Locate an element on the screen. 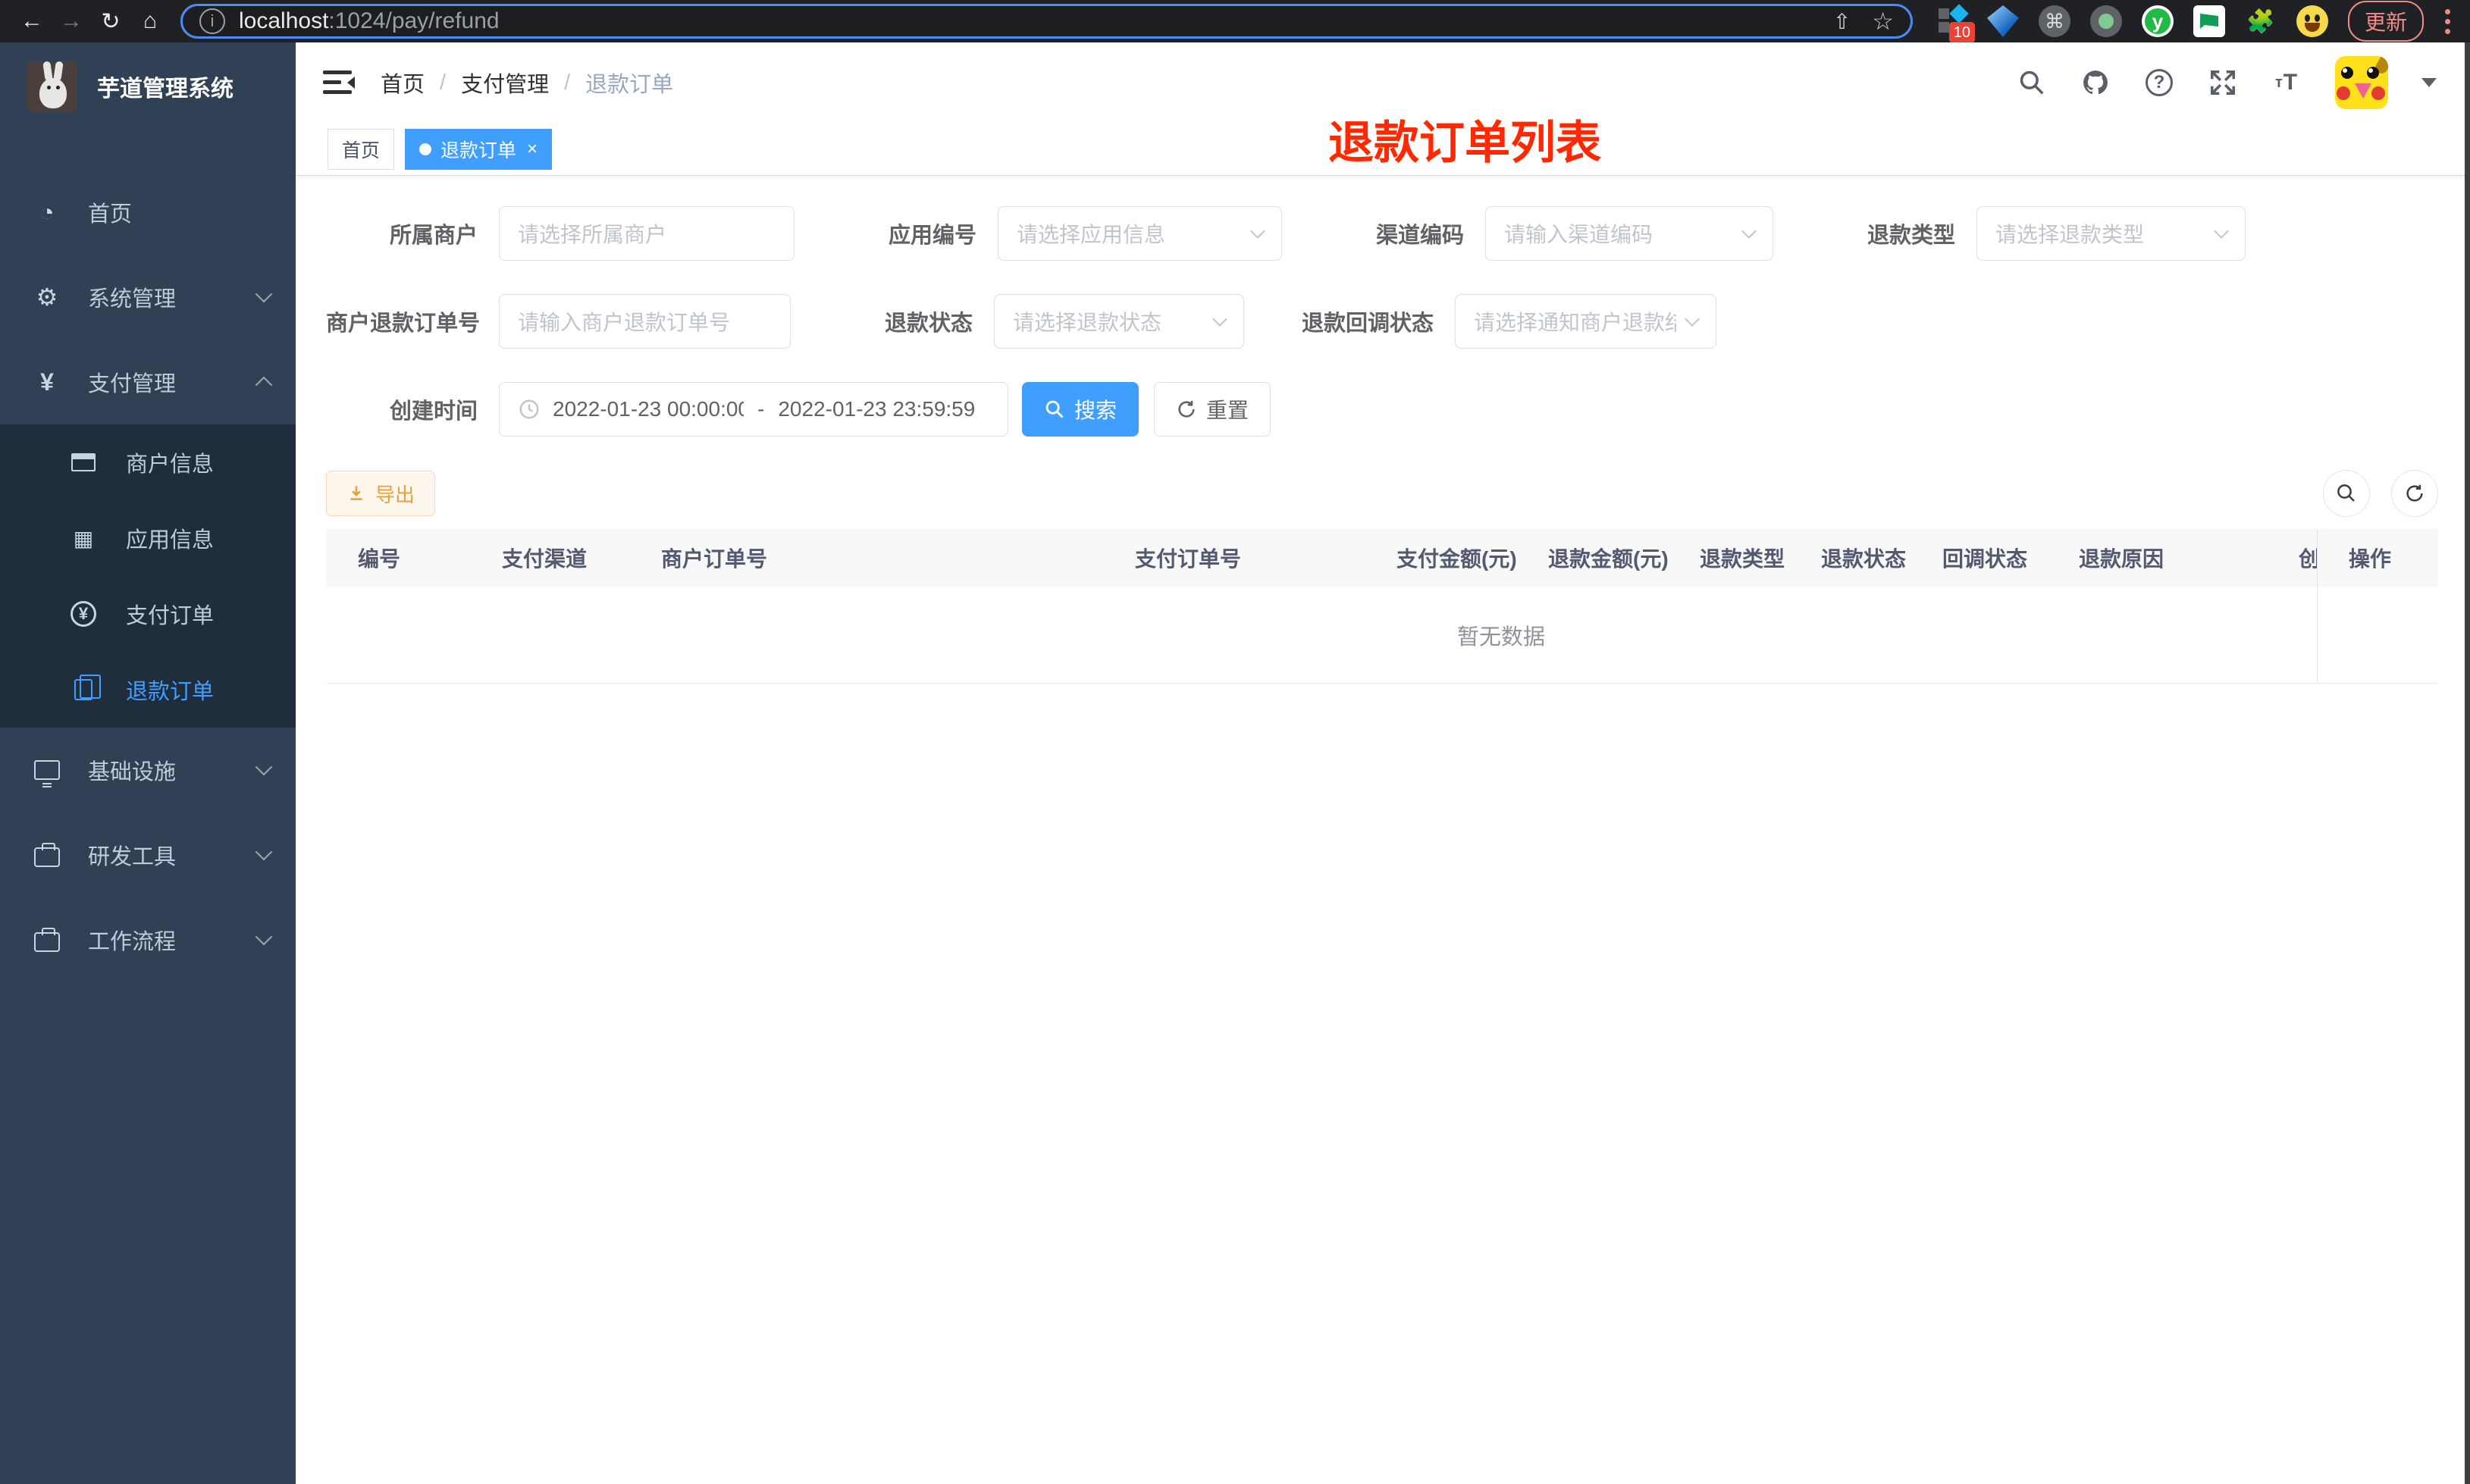  profile-avatar is located at coordinates (2312, 21).